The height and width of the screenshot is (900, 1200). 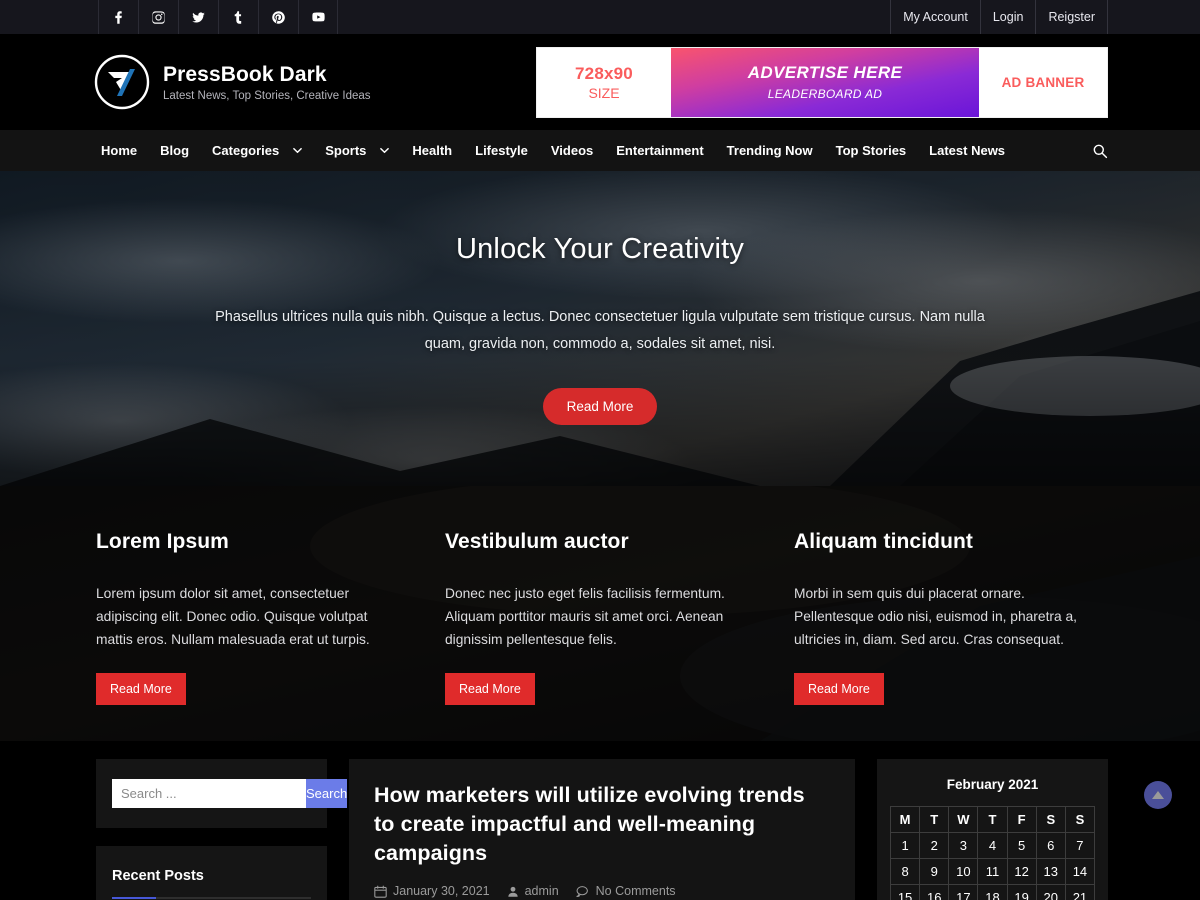 I want to click on calendar-week-row: 15 16 17 18 19 20 21, so click(x=992, y=892).